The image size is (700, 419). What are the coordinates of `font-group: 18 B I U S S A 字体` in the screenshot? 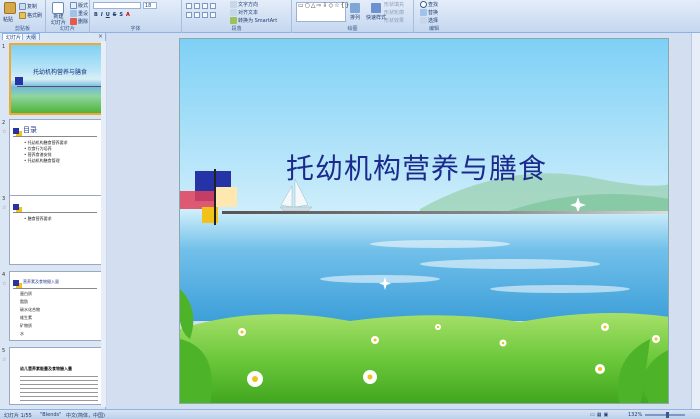 It's located at (136, 16).